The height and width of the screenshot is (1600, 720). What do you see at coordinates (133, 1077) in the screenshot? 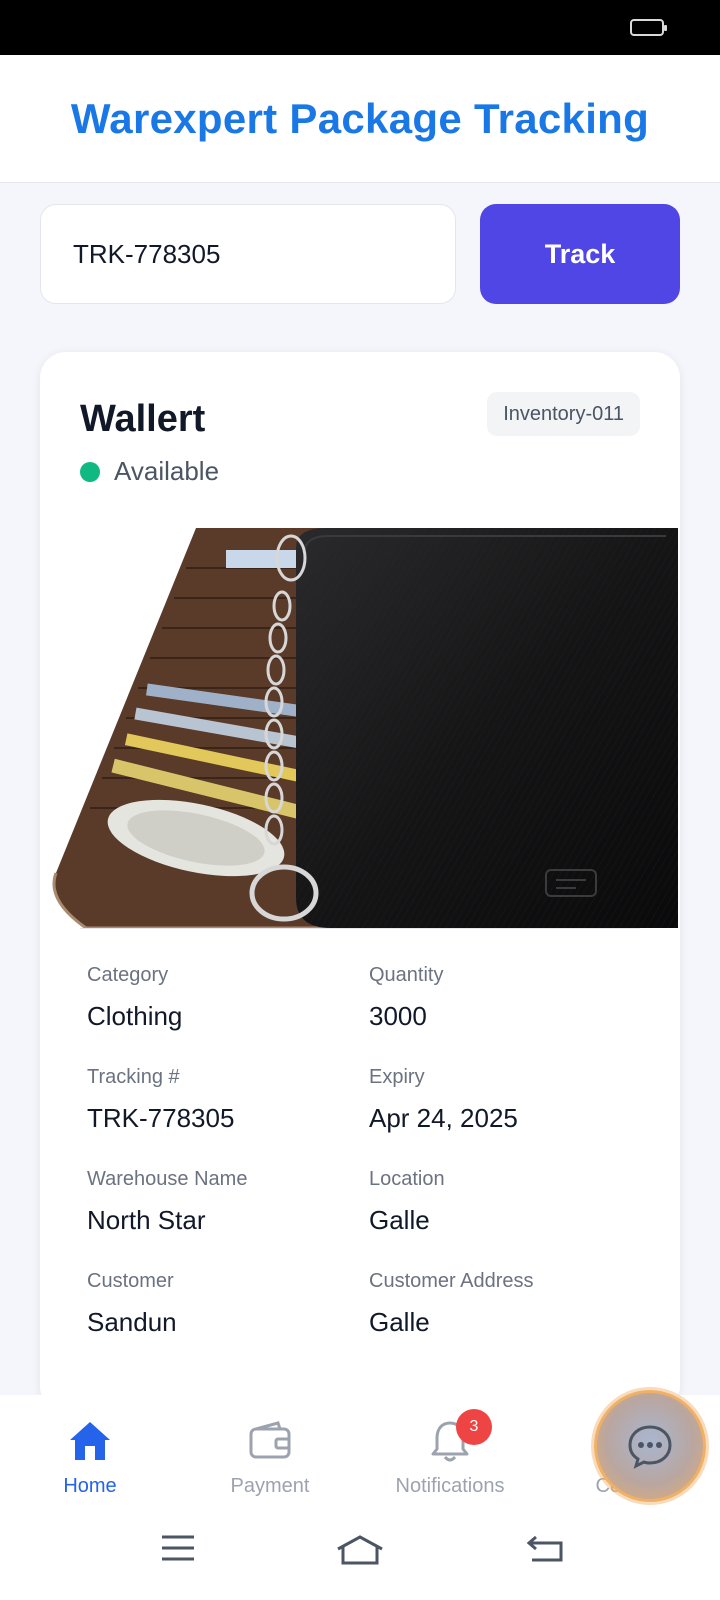
I see `detail-label: Tracking #` at bounding box center [133, 1077].